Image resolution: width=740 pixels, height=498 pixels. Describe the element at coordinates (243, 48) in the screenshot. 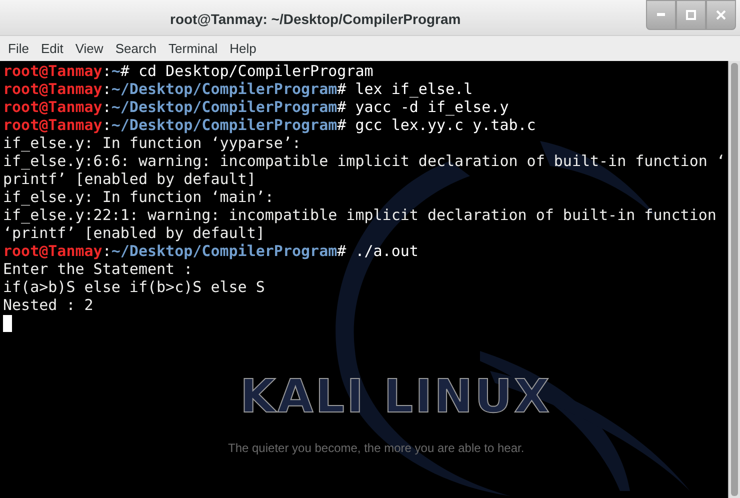

I see `menu-item: Help` at that location.